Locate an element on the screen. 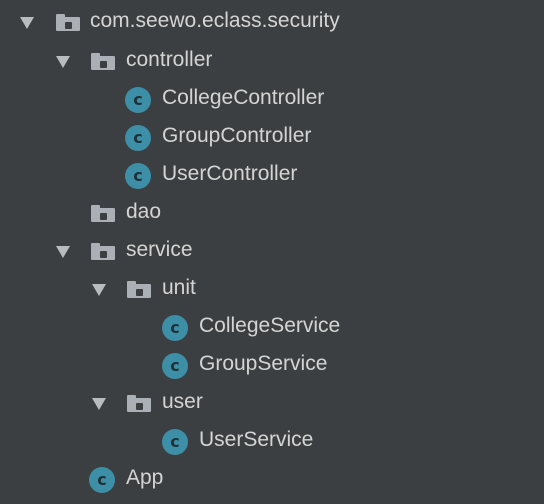 Image resolution: width=544 pixels, height=504 pixels. tree-node-college-service: c CollegeService is located at coordinates (272, 327).